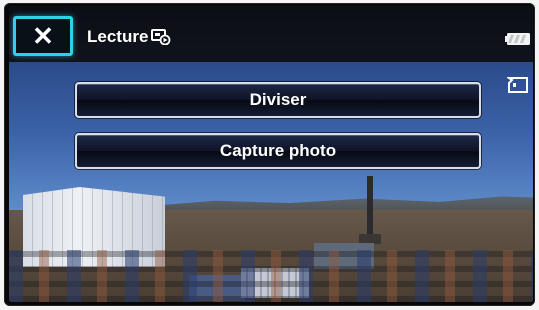 This screenshot has height=310, width=539. I want to click on divide-button: Diviser, so click(278, 100).